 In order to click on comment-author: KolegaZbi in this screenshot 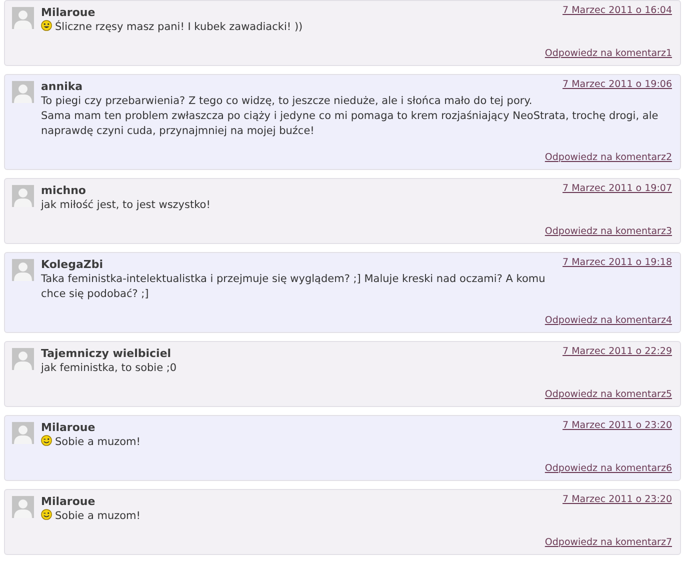, I will do `click(72, 264)`.